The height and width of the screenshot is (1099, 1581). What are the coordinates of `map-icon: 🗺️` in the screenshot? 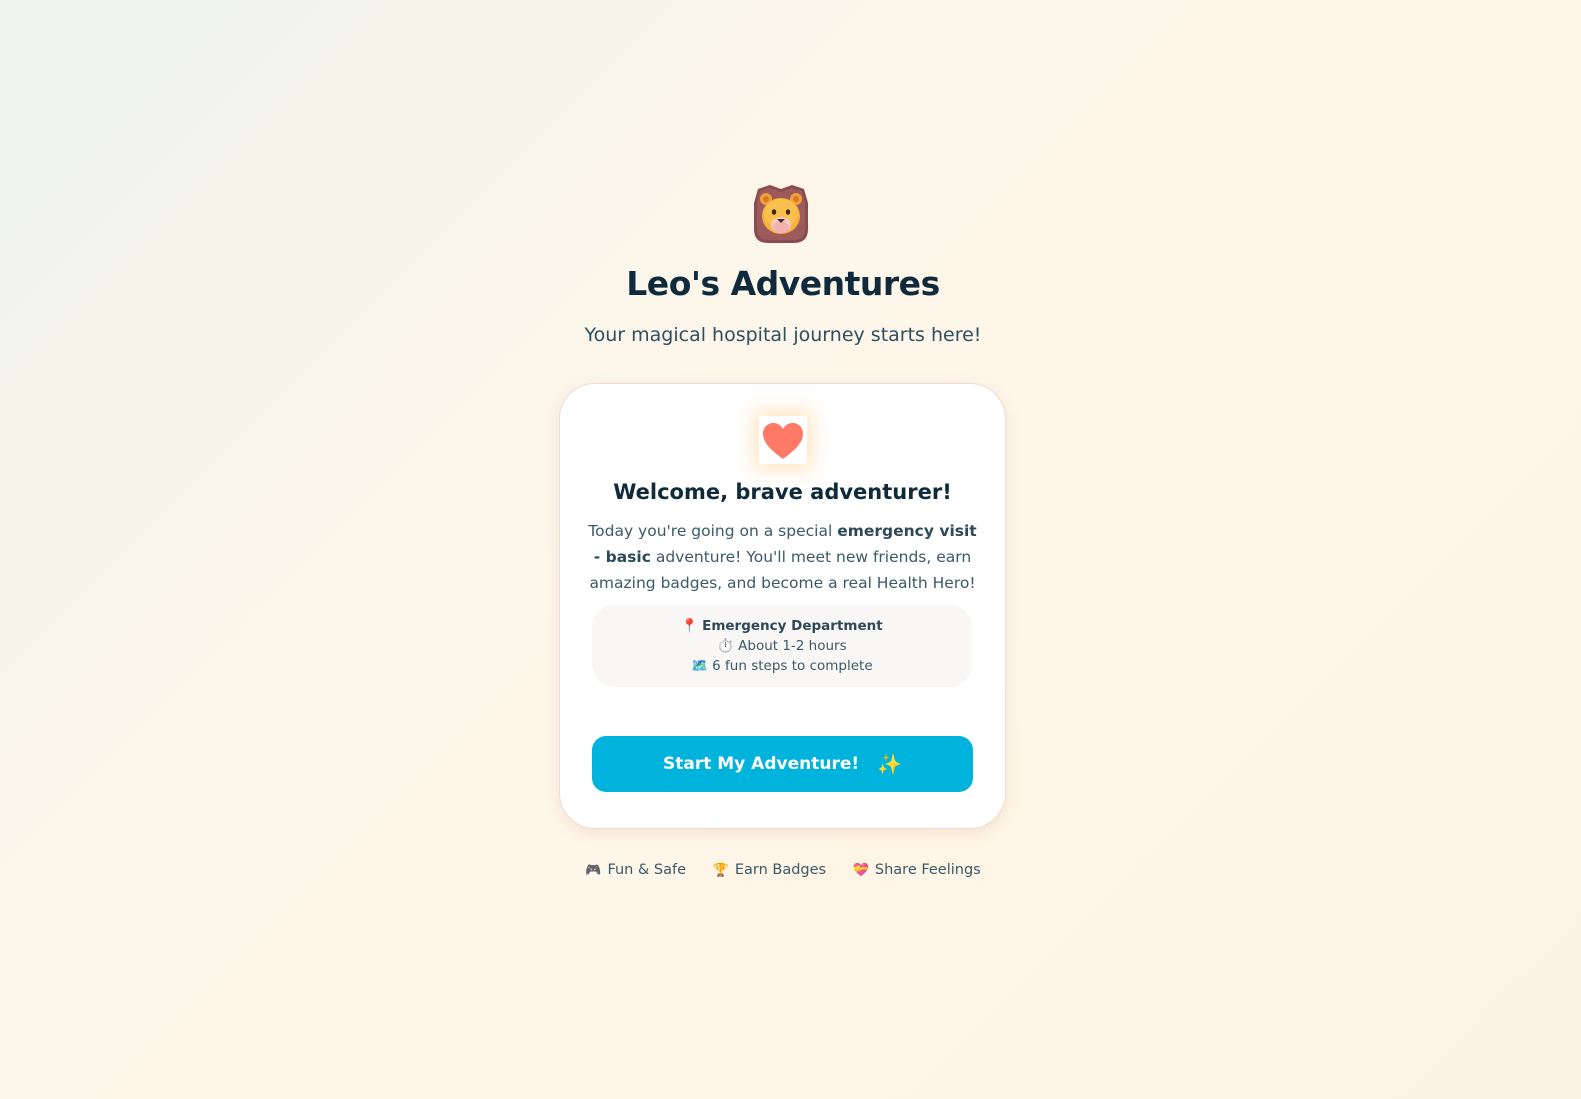 It's located at (700, 666).